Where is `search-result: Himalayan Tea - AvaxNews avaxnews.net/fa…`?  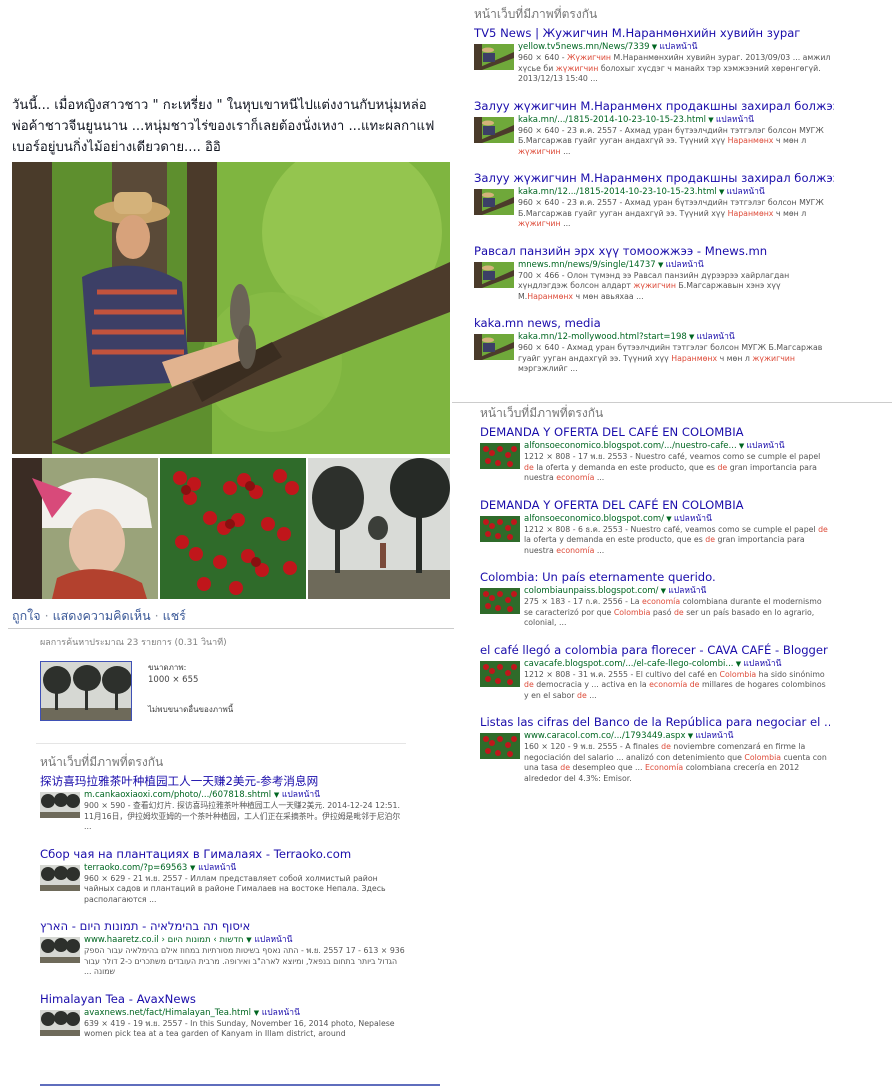
search-result: Himalayan Tea - AvaxNews avaxnews.net/fa… is located at coordinates (225, 1019).